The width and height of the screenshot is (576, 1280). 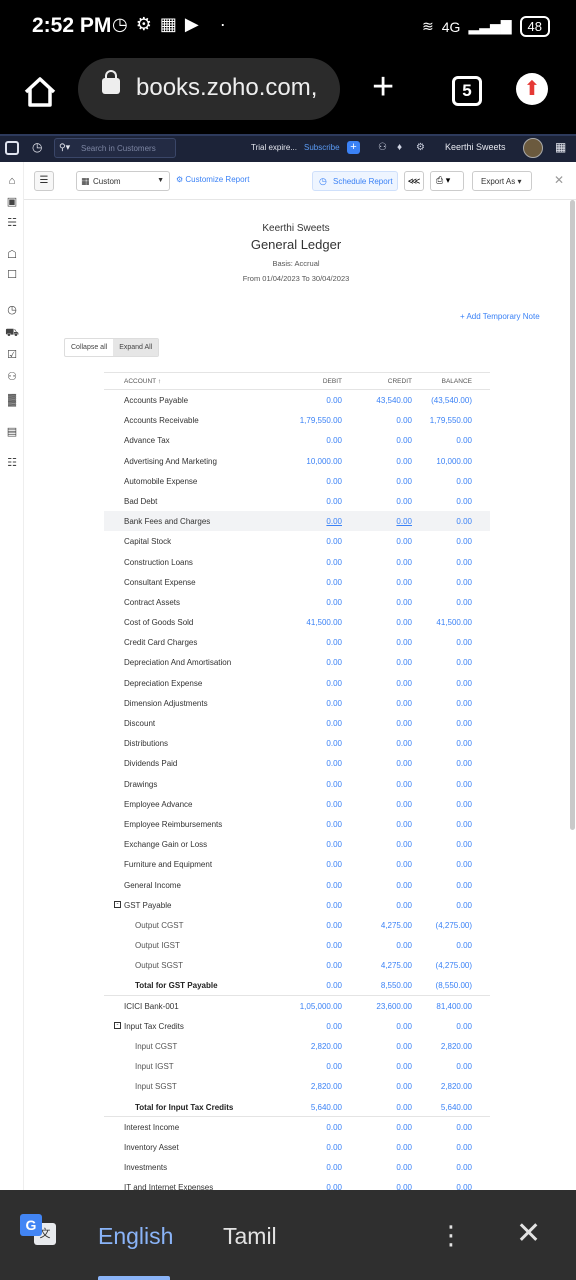 I want to click on language-english-tab: English, so click(x=135, y=1236).